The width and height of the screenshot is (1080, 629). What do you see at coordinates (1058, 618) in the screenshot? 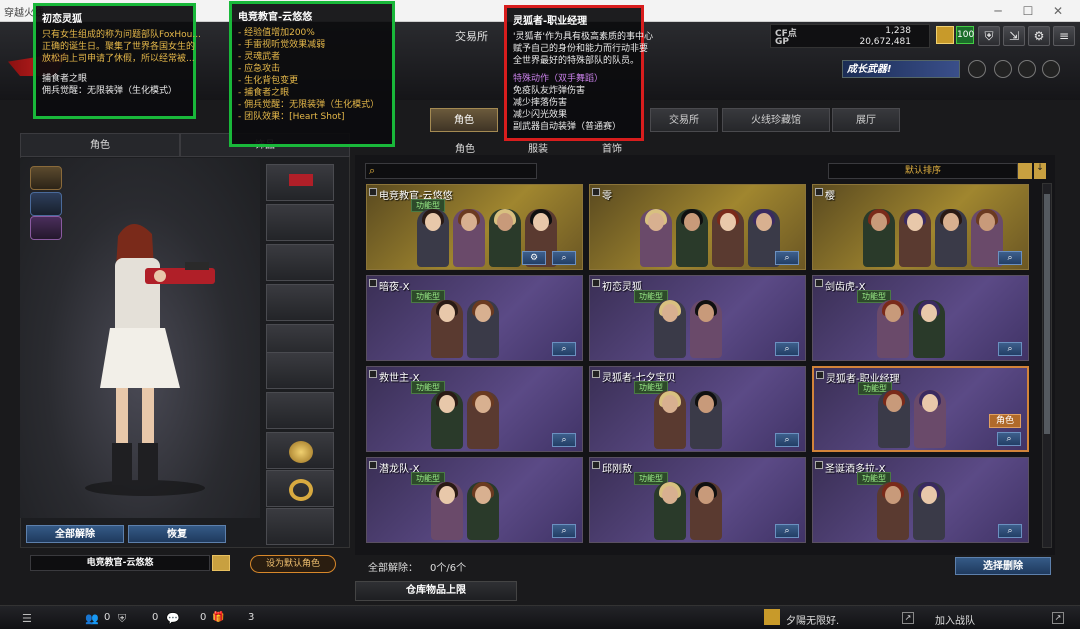
I see `expand-icon-2: ↗` at bounding box center [1058, 618].